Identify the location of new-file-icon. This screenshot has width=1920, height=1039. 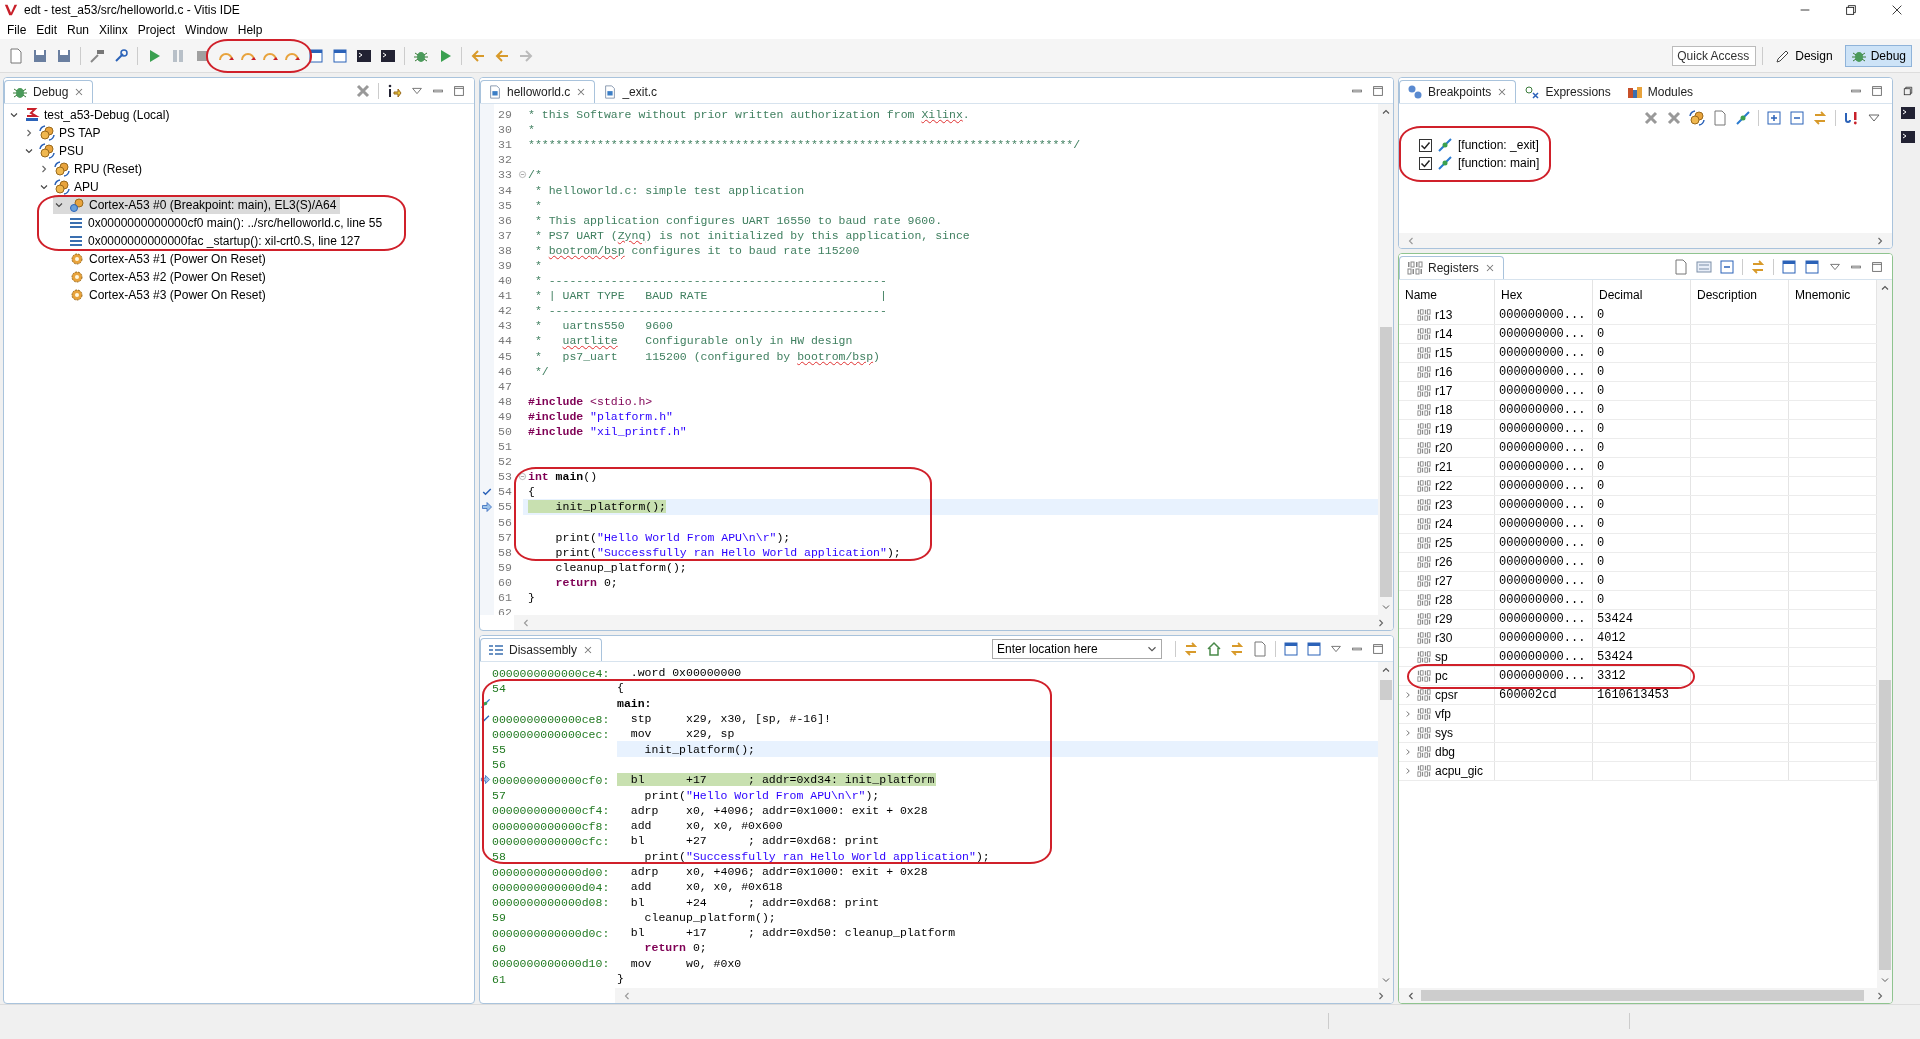
(16, 55).